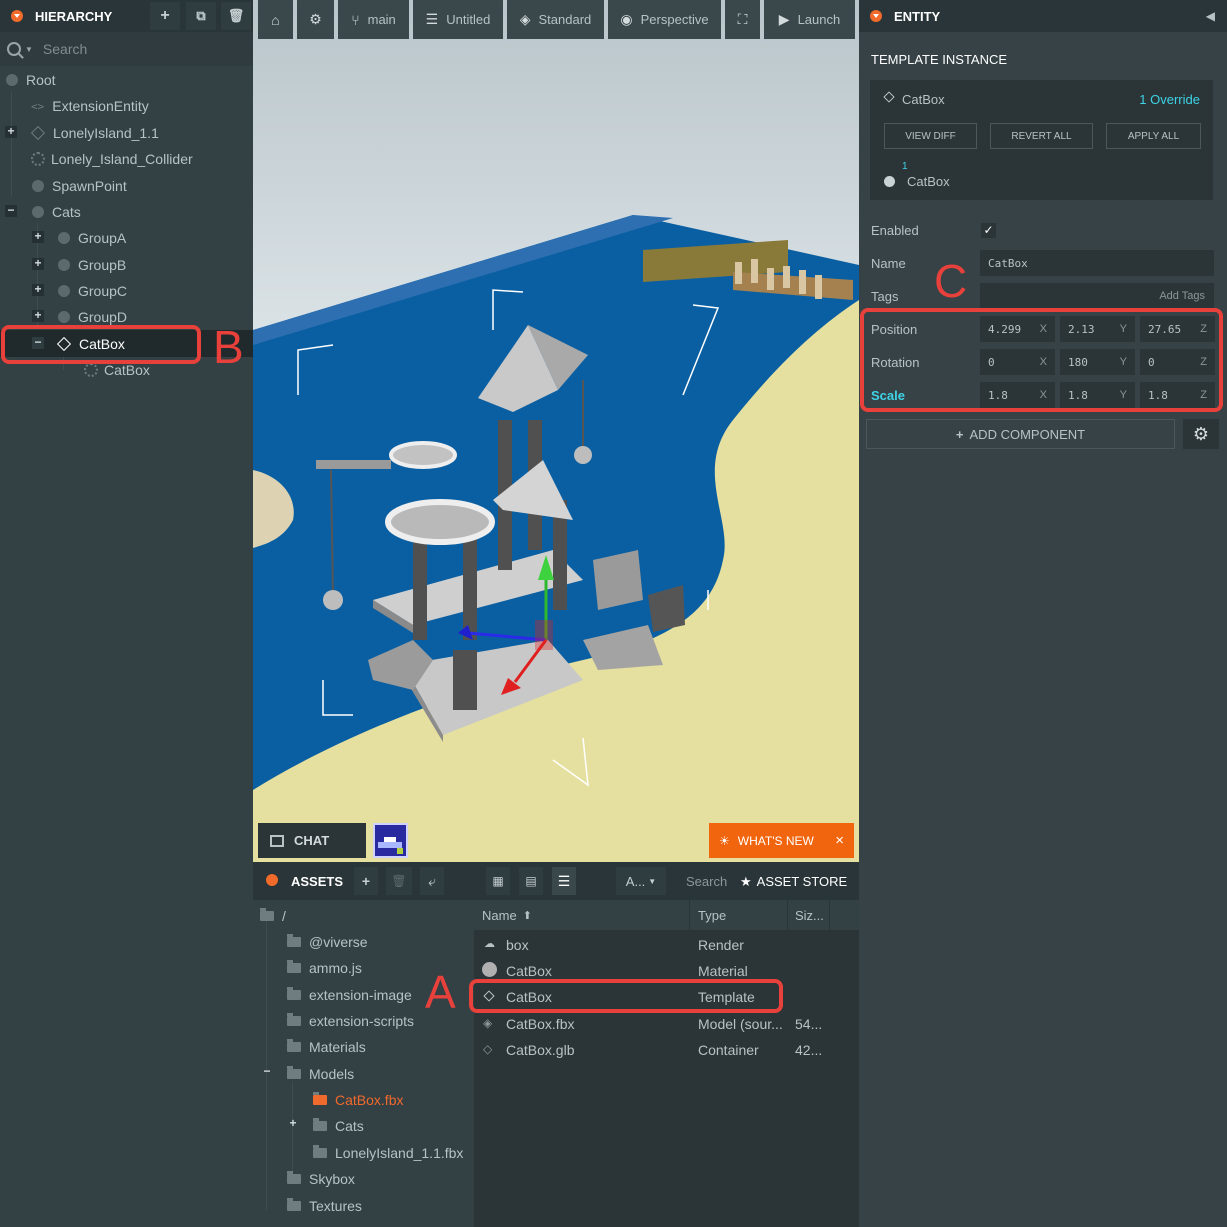 The image size is (1227, 1227). What do you see at coordinates (923, 99) in the screenshot?
I see `template-name: CatBox` at bounding box center [923, 99].